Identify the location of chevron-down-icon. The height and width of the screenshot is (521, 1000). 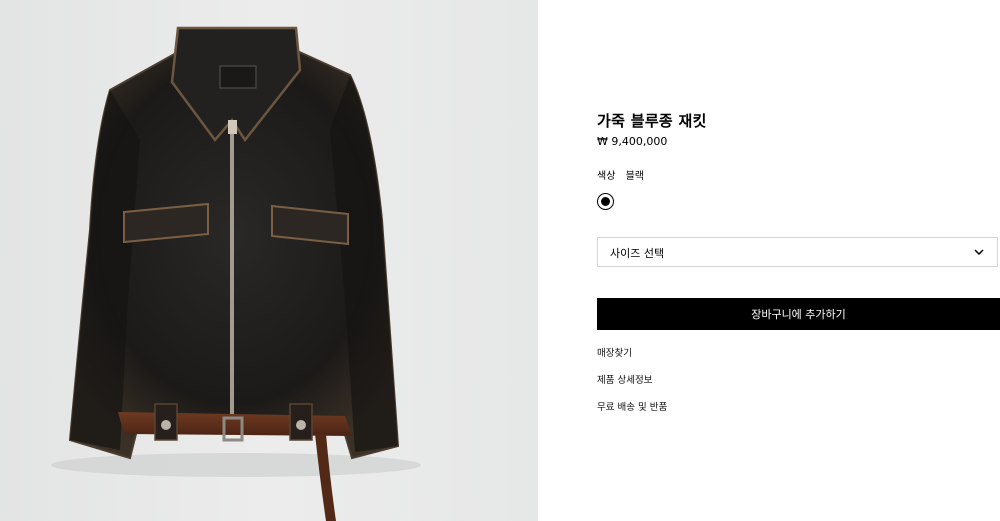
(979, 252).